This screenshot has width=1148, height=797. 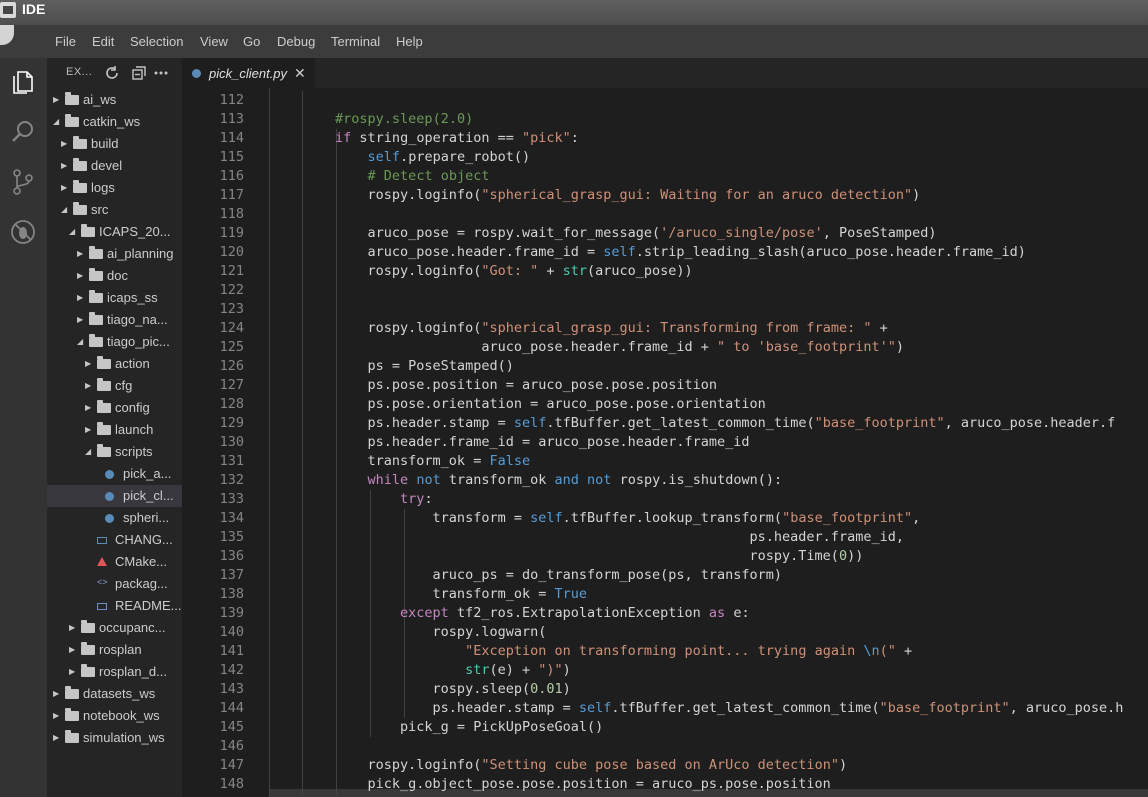 What do you see at coordinates (114, 364) in the screenshot?
I see `tree-item: ▶ action` at bounding box center [114, 364].